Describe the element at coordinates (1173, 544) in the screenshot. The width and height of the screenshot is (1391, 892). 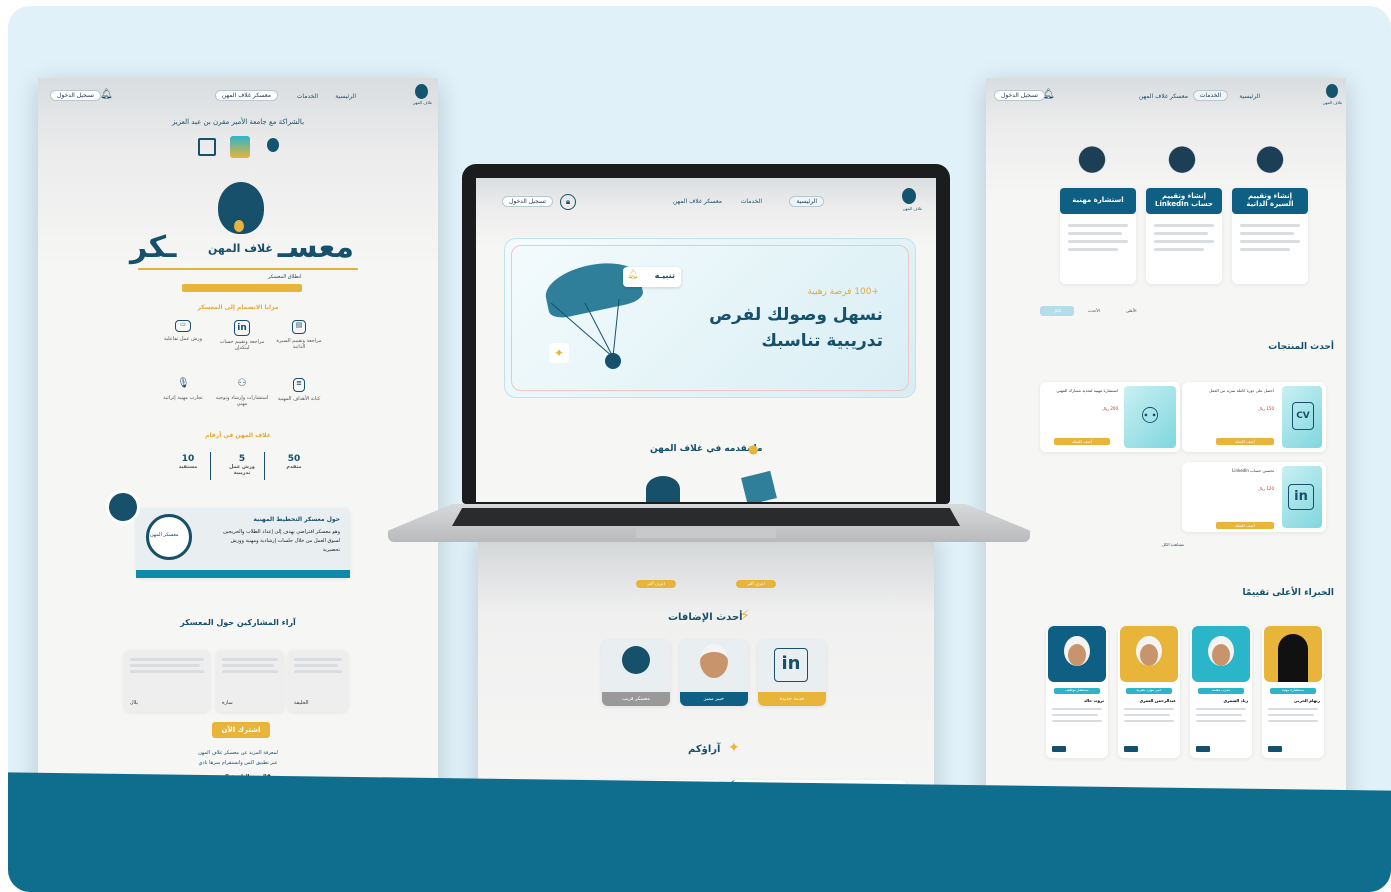
I see `view-all-link: مشاهدة الكل` at that location.